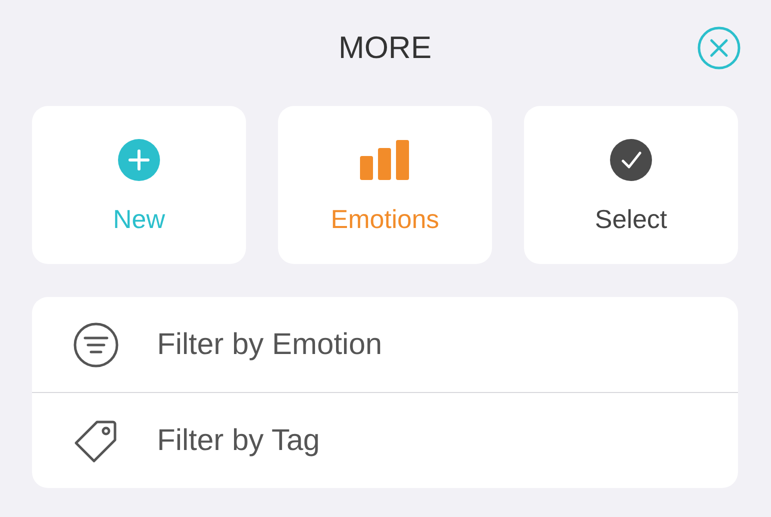  Describe the element at coordinates (631, 185) in the screenshot. I see `action-card: Select` at that location.